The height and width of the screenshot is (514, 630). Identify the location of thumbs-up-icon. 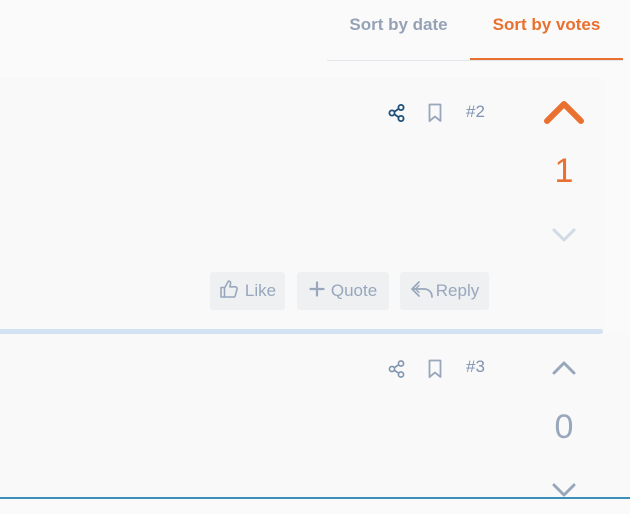
(229, 291).